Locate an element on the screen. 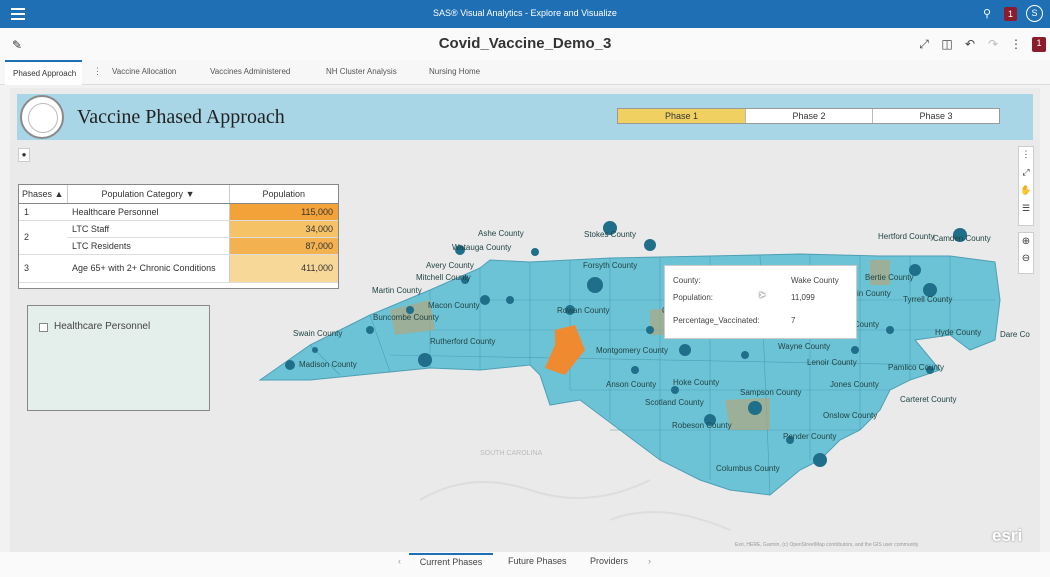 This screenshot has width=1050, height=577. tooltip-population-label: Population: is located at coordinates (693, 297).